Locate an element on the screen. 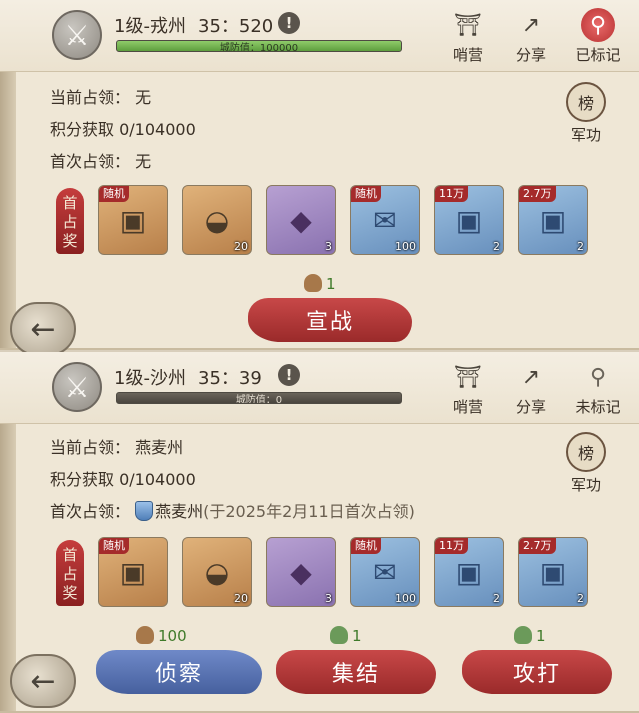  marked-button: ⚲ 已标记 is located at coordinates (598, 36).